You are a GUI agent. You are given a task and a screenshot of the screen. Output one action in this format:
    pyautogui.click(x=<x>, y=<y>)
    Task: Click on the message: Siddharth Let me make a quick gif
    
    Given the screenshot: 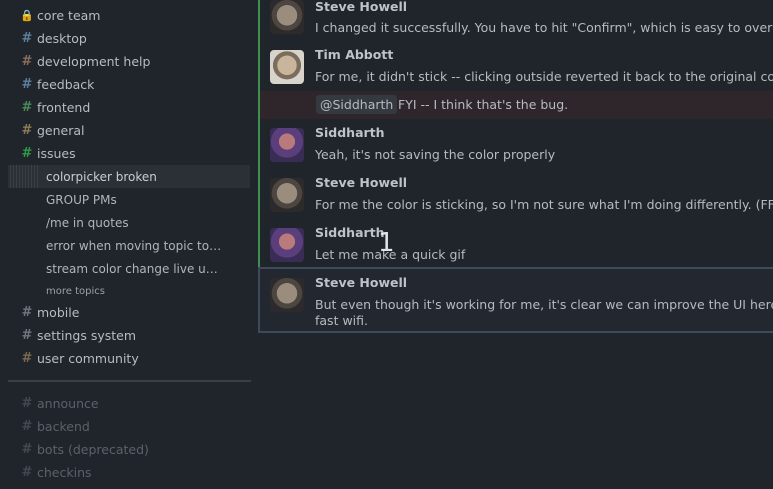 What is the action you would take?
    pyautogui.click(x=516, y=243)
    